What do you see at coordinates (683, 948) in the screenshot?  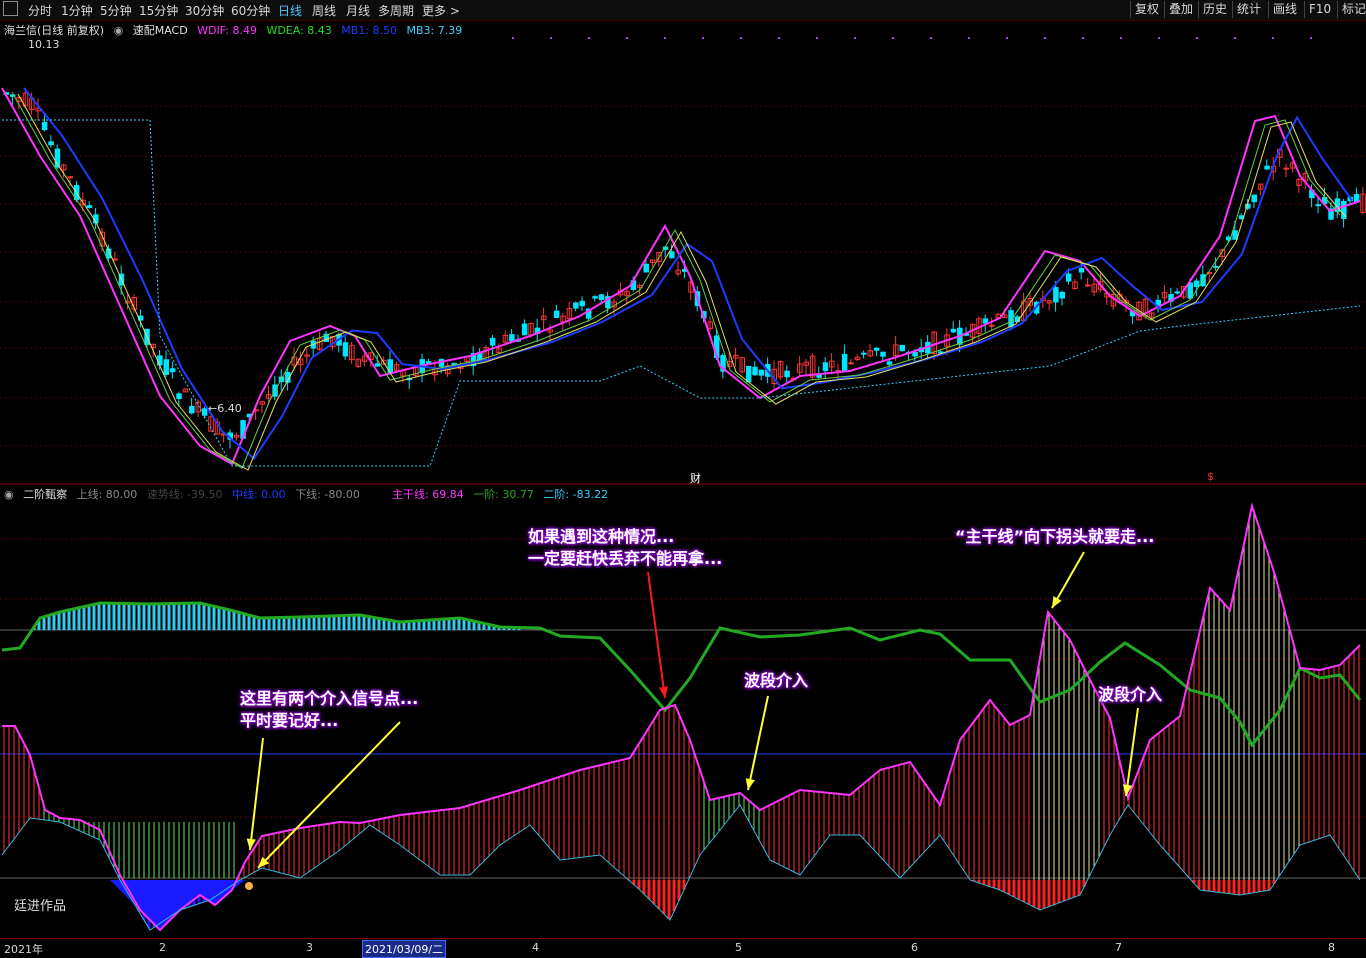 I see `date-axis: 2021年 2 3 4 5 6 7 8 2021/03/09/二` at bounding box center [683, 948].